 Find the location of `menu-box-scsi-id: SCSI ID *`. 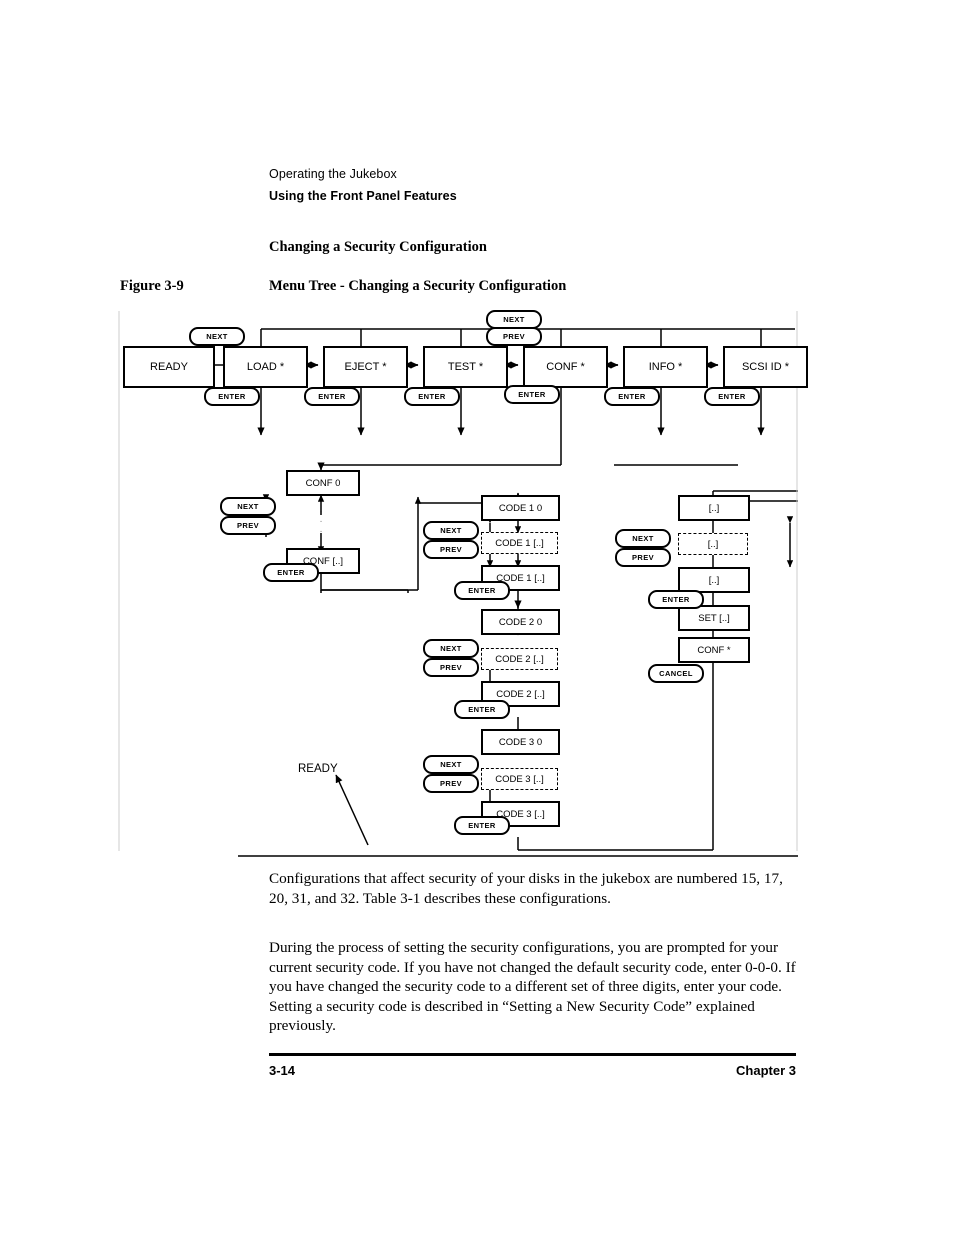

menu-box-scsi-id: SCSI ID * is located at coordinates (765, 367).